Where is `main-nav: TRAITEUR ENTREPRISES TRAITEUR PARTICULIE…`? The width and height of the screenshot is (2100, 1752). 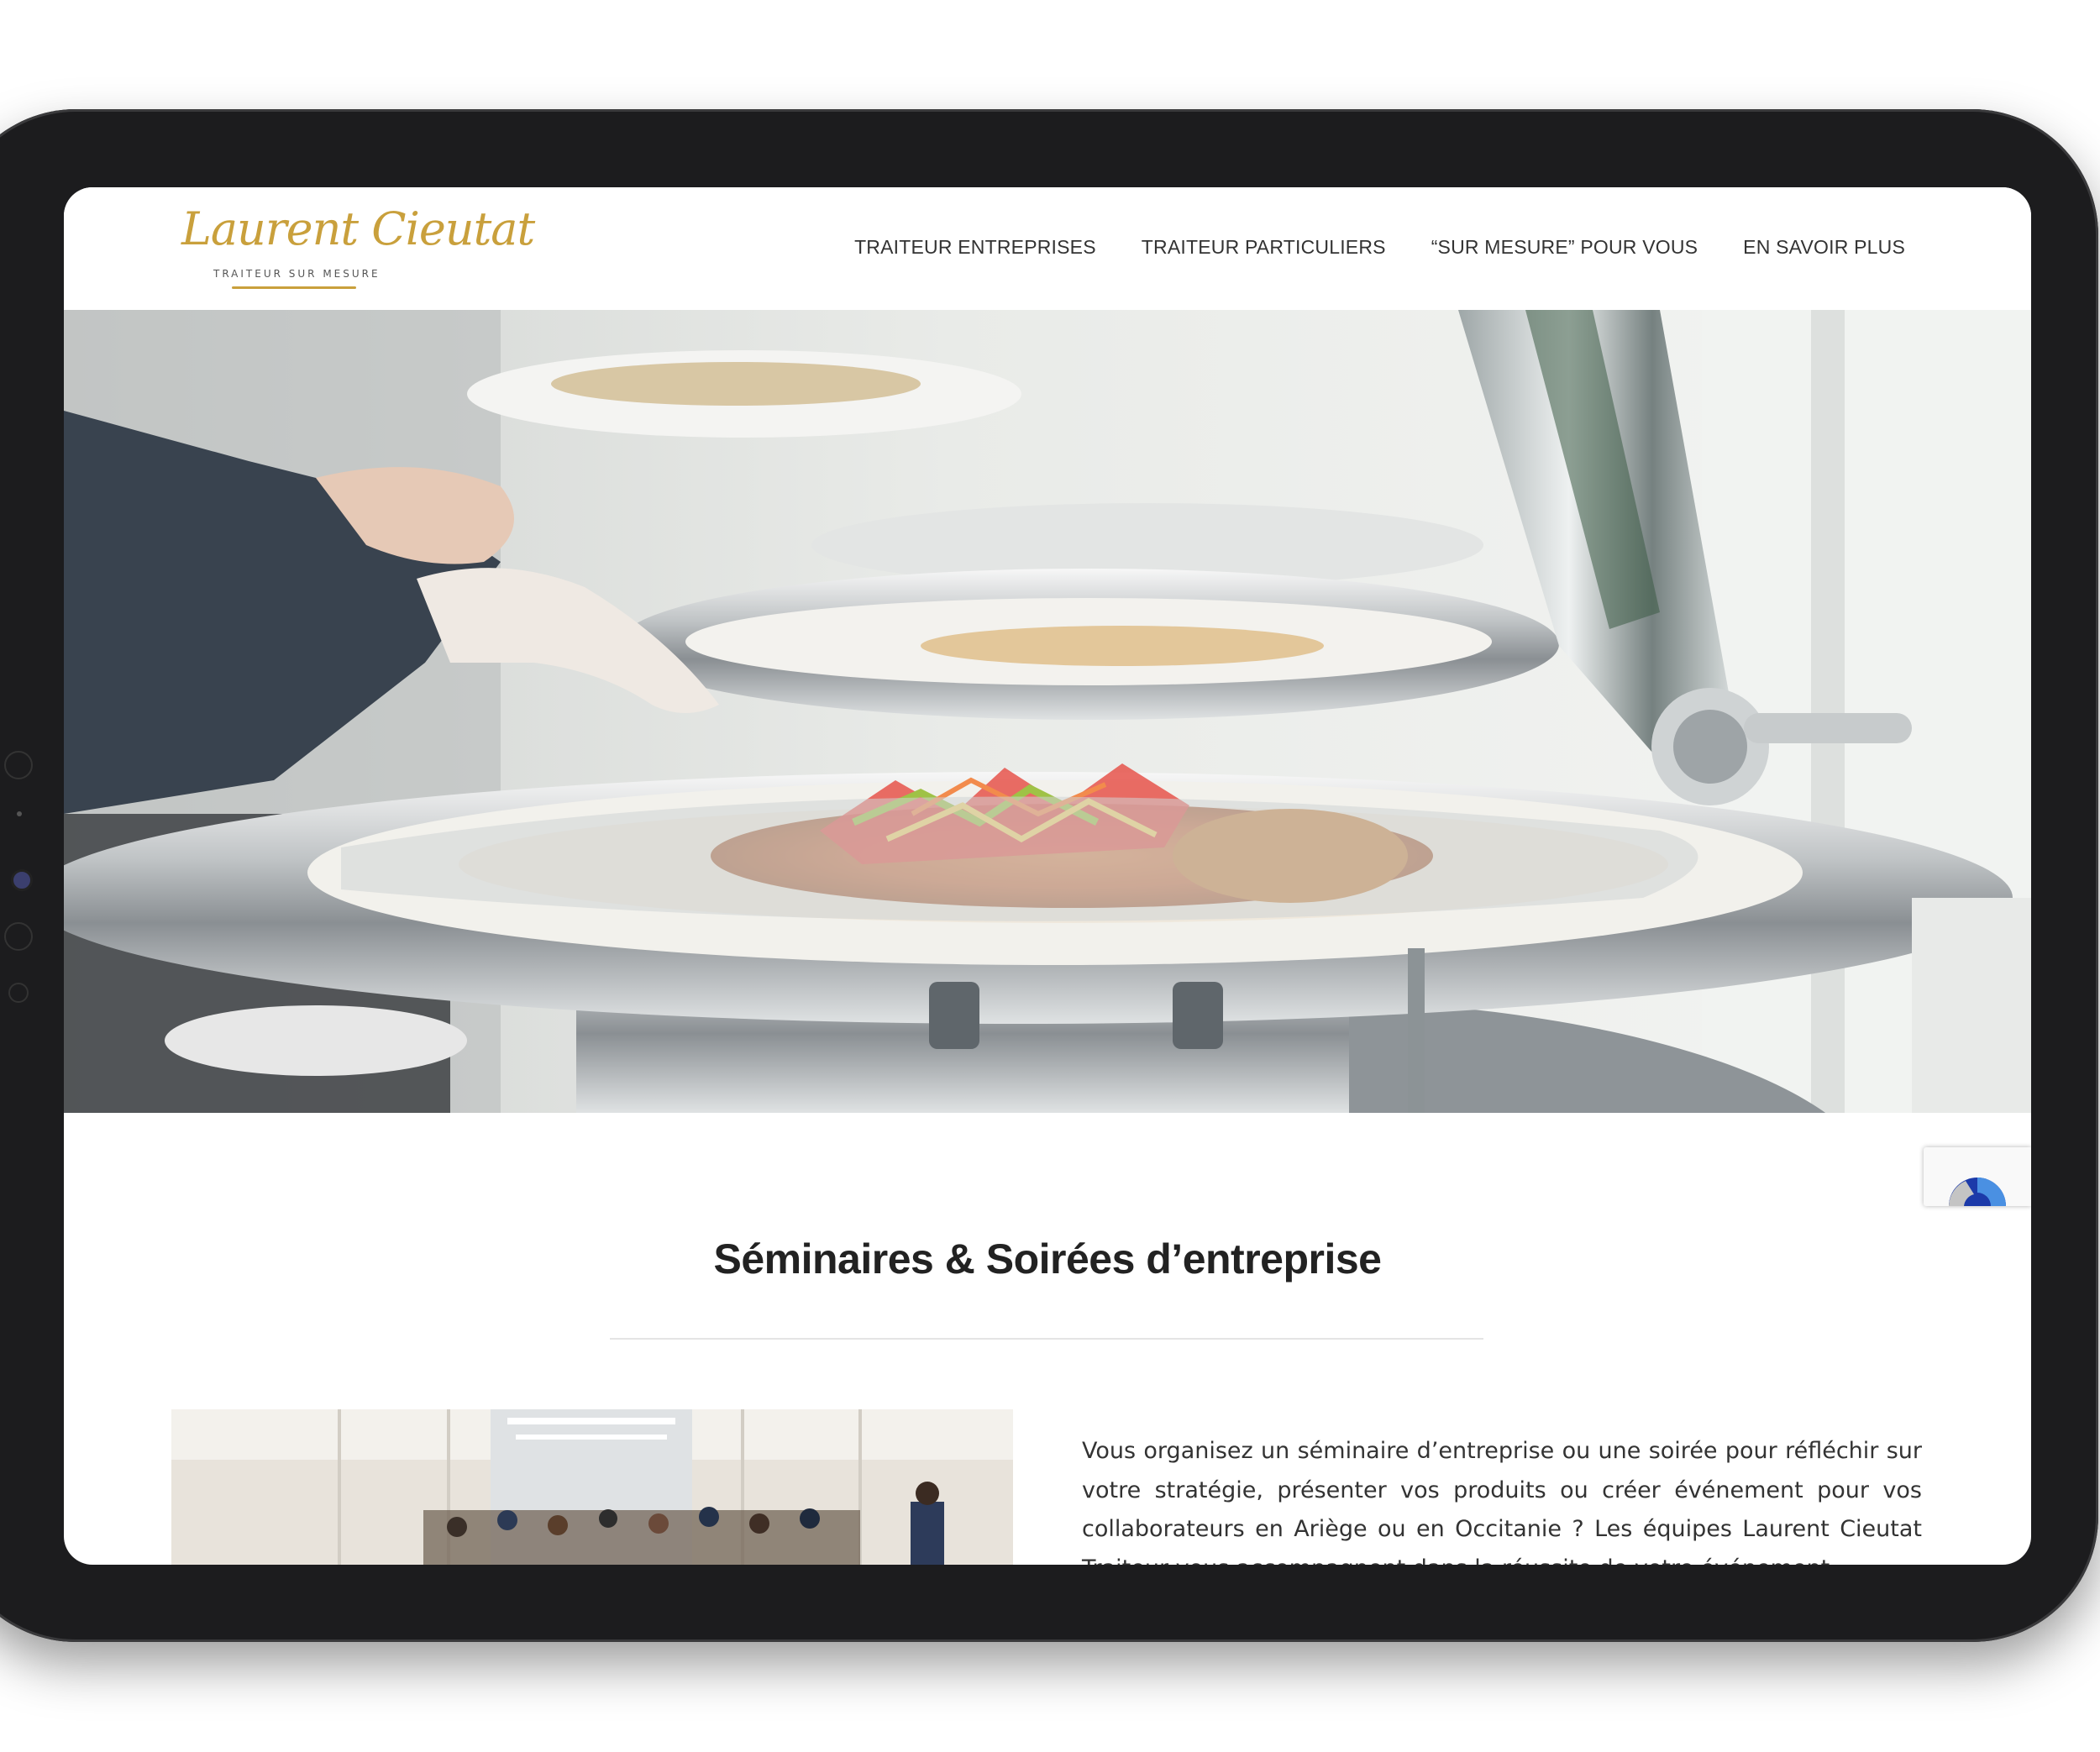 main-nav: TRAITEUR ENTREPRISES TRAITEUR PARTICULIE… is located at coordinates (1379, 247).